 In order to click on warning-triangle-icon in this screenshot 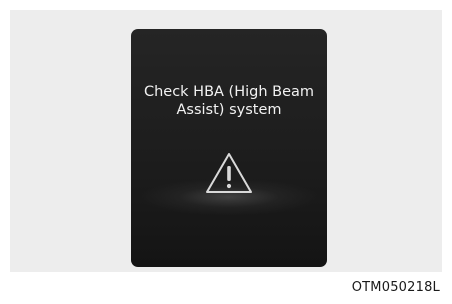, I will do `click(229, 173)`.